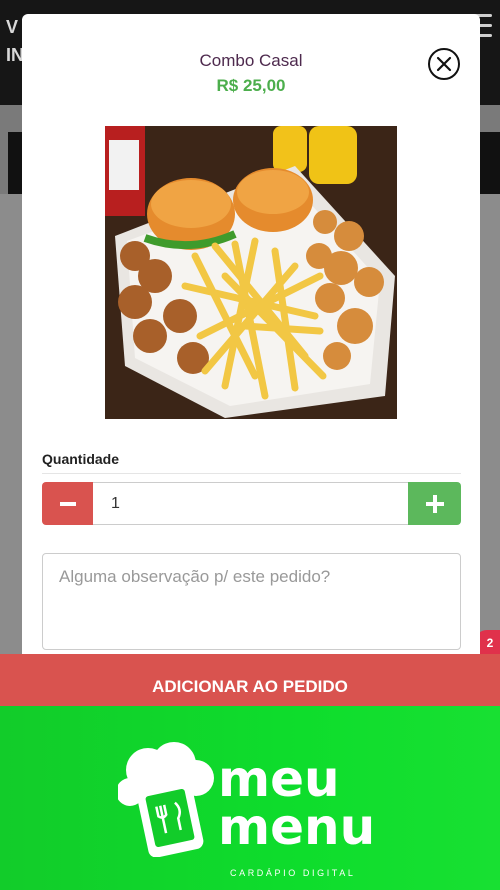 Image resolution: width=500 pixels, height=890 pixels. I want to click on add-to-order-button: ADICIONAR AO PEDIDO, so click(250, 681).